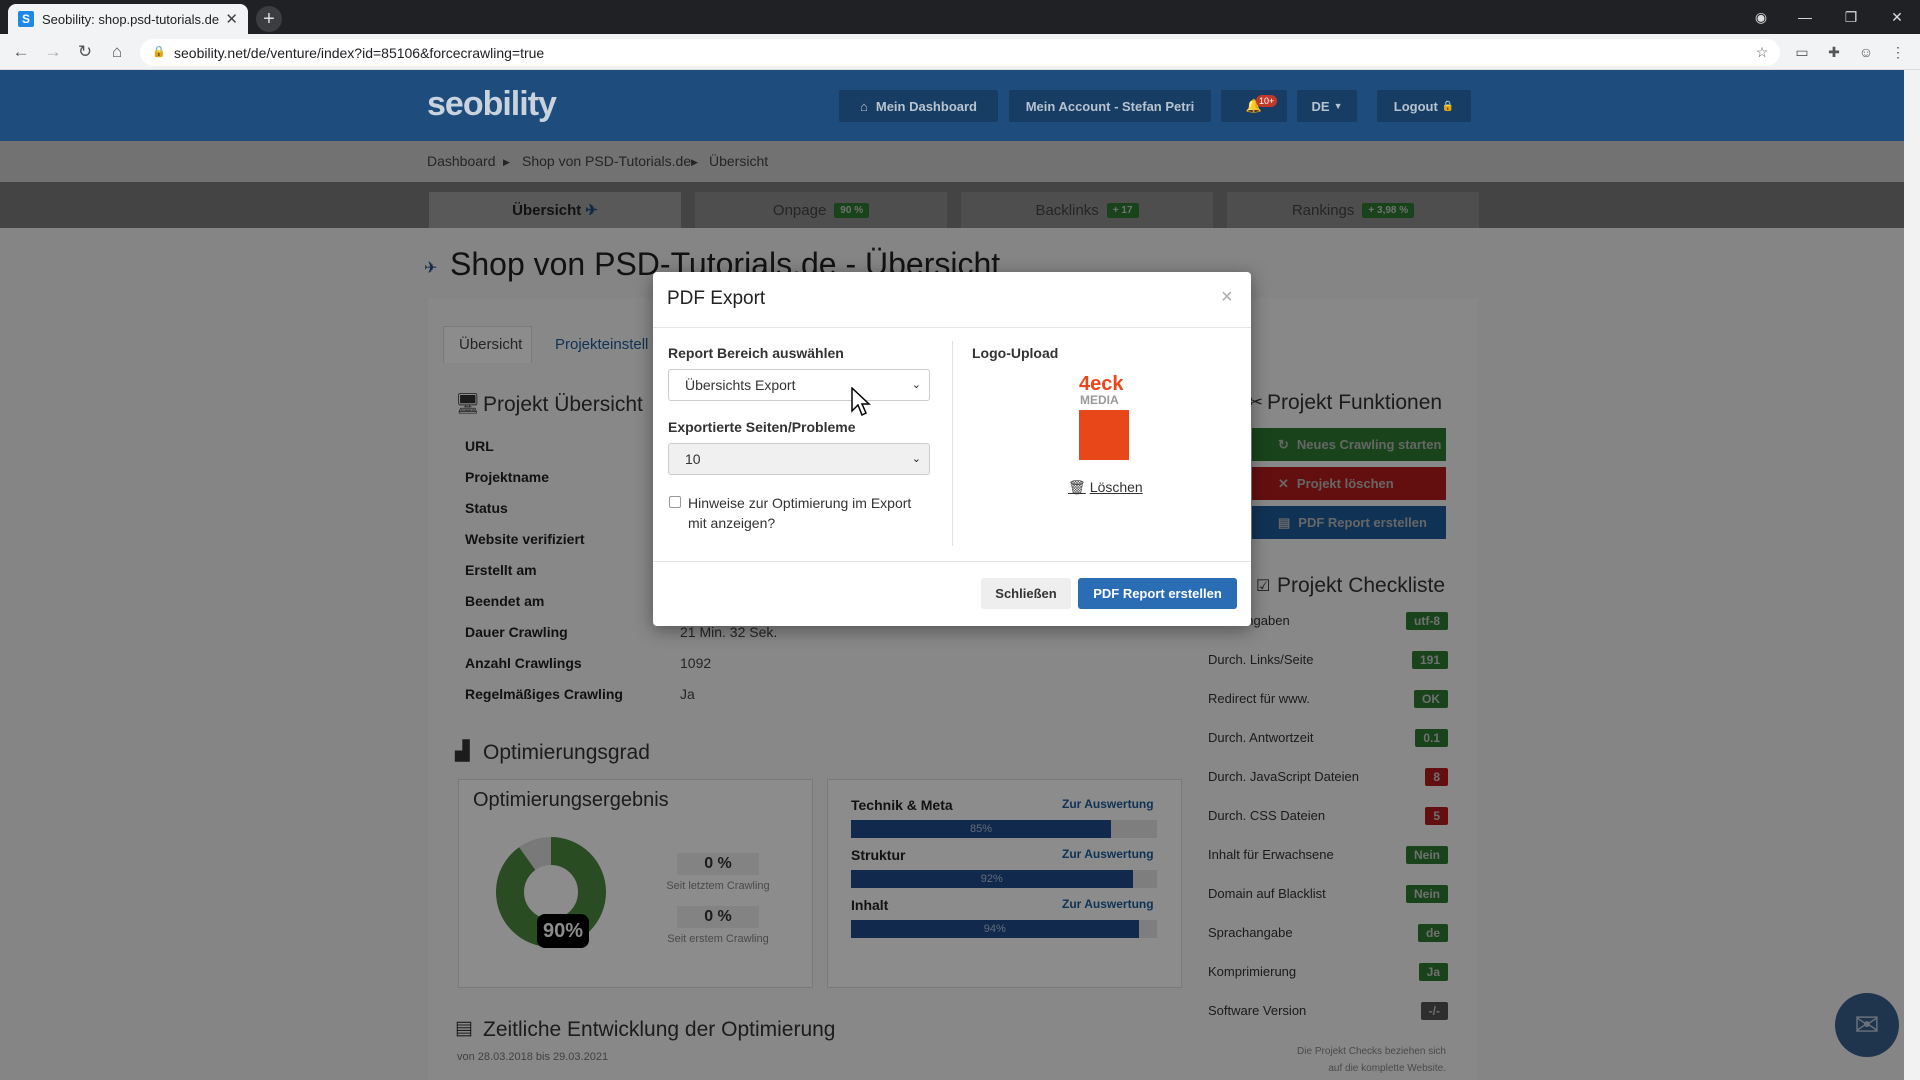  What do you see at coordinates (1761, 17) in the screenshot?
I see `profile-menu-icon: ◉` at bounding box center [1761, 17].